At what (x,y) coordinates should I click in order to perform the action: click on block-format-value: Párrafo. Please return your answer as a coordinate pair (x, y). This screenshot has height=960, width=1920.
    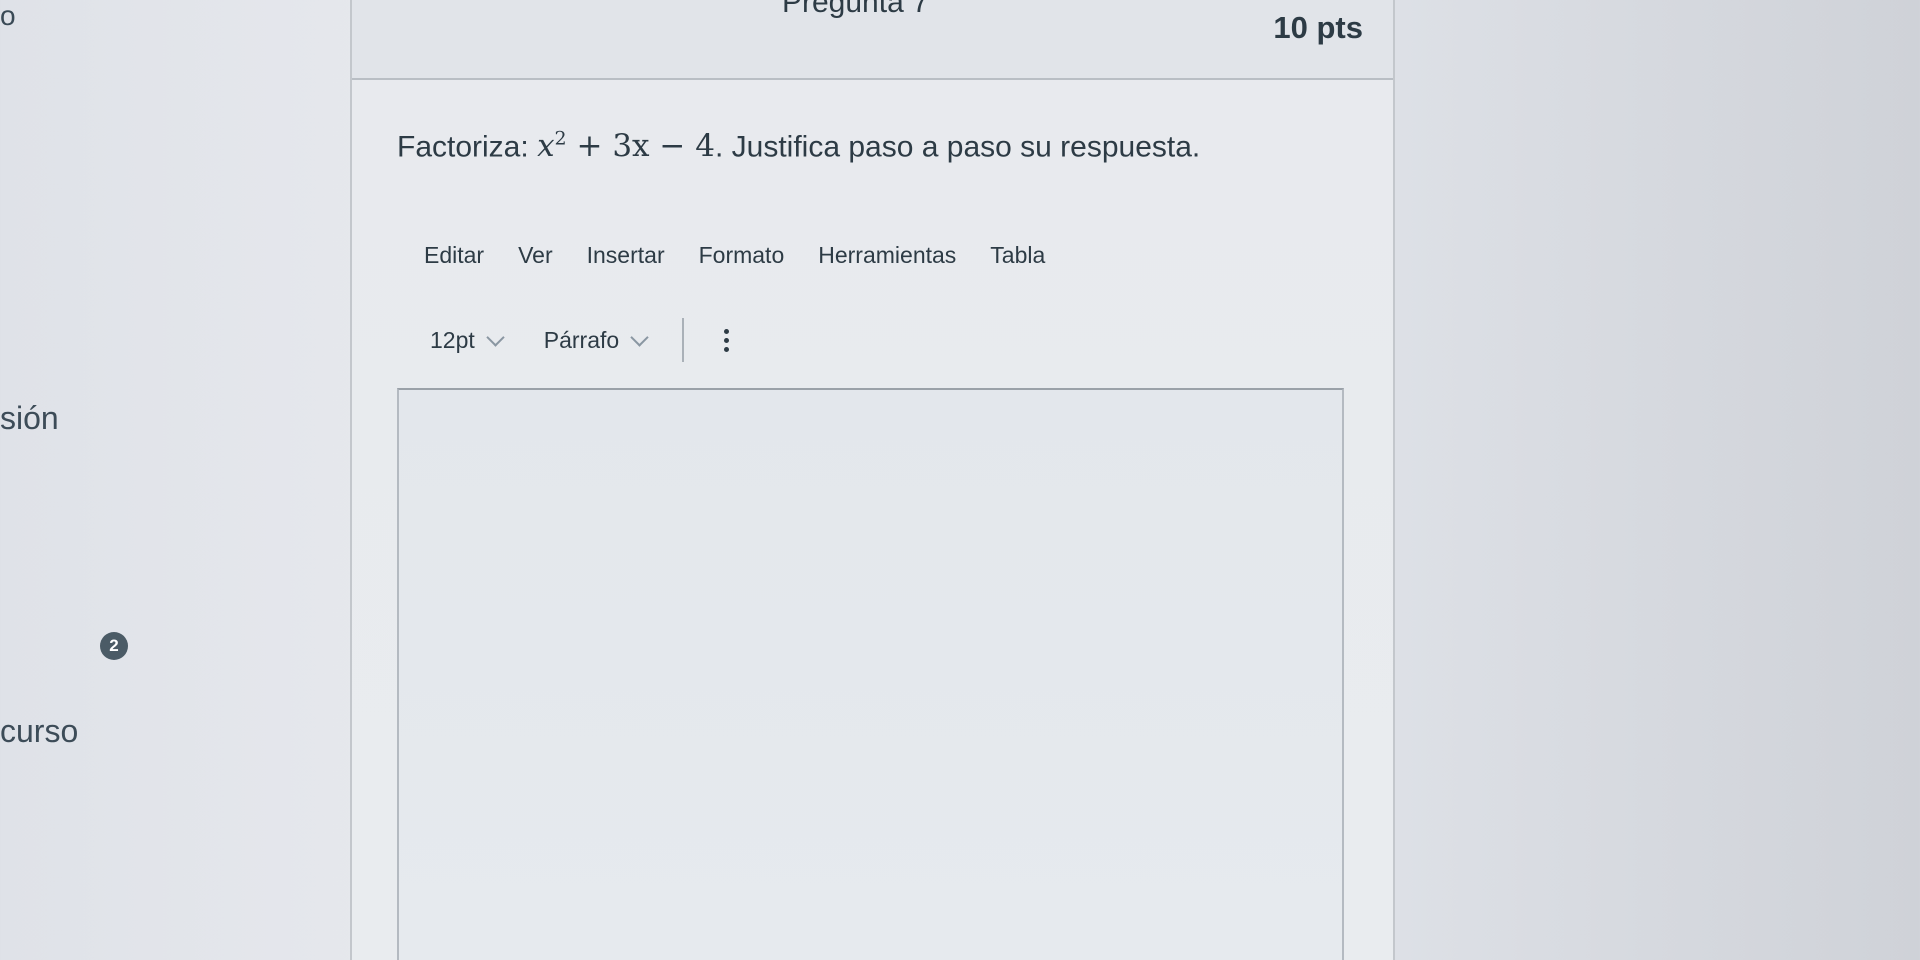
    Looking at the image, I should click on (581, 339).